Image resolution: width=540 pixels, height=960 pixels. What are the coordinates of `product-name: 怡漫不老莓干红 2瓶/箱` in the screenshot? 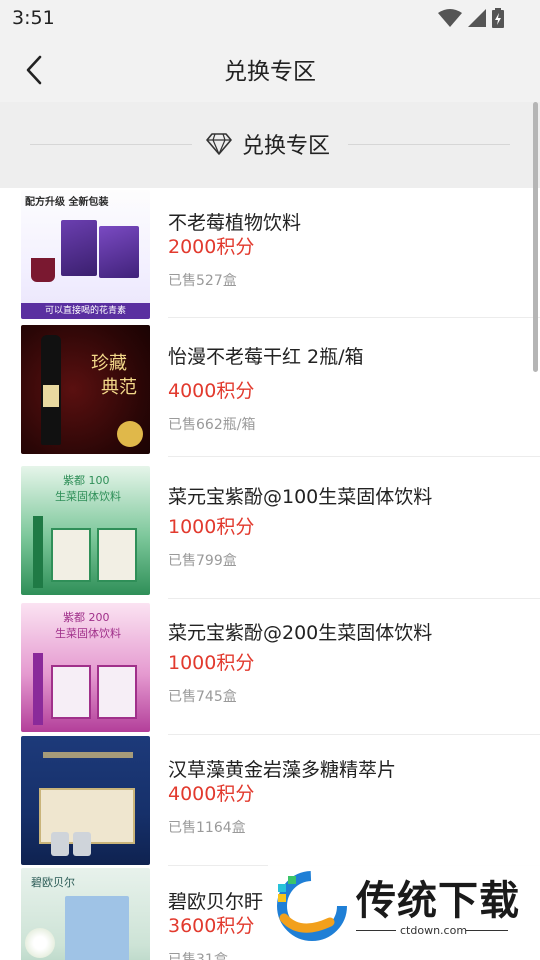 It's located at (266, 357).